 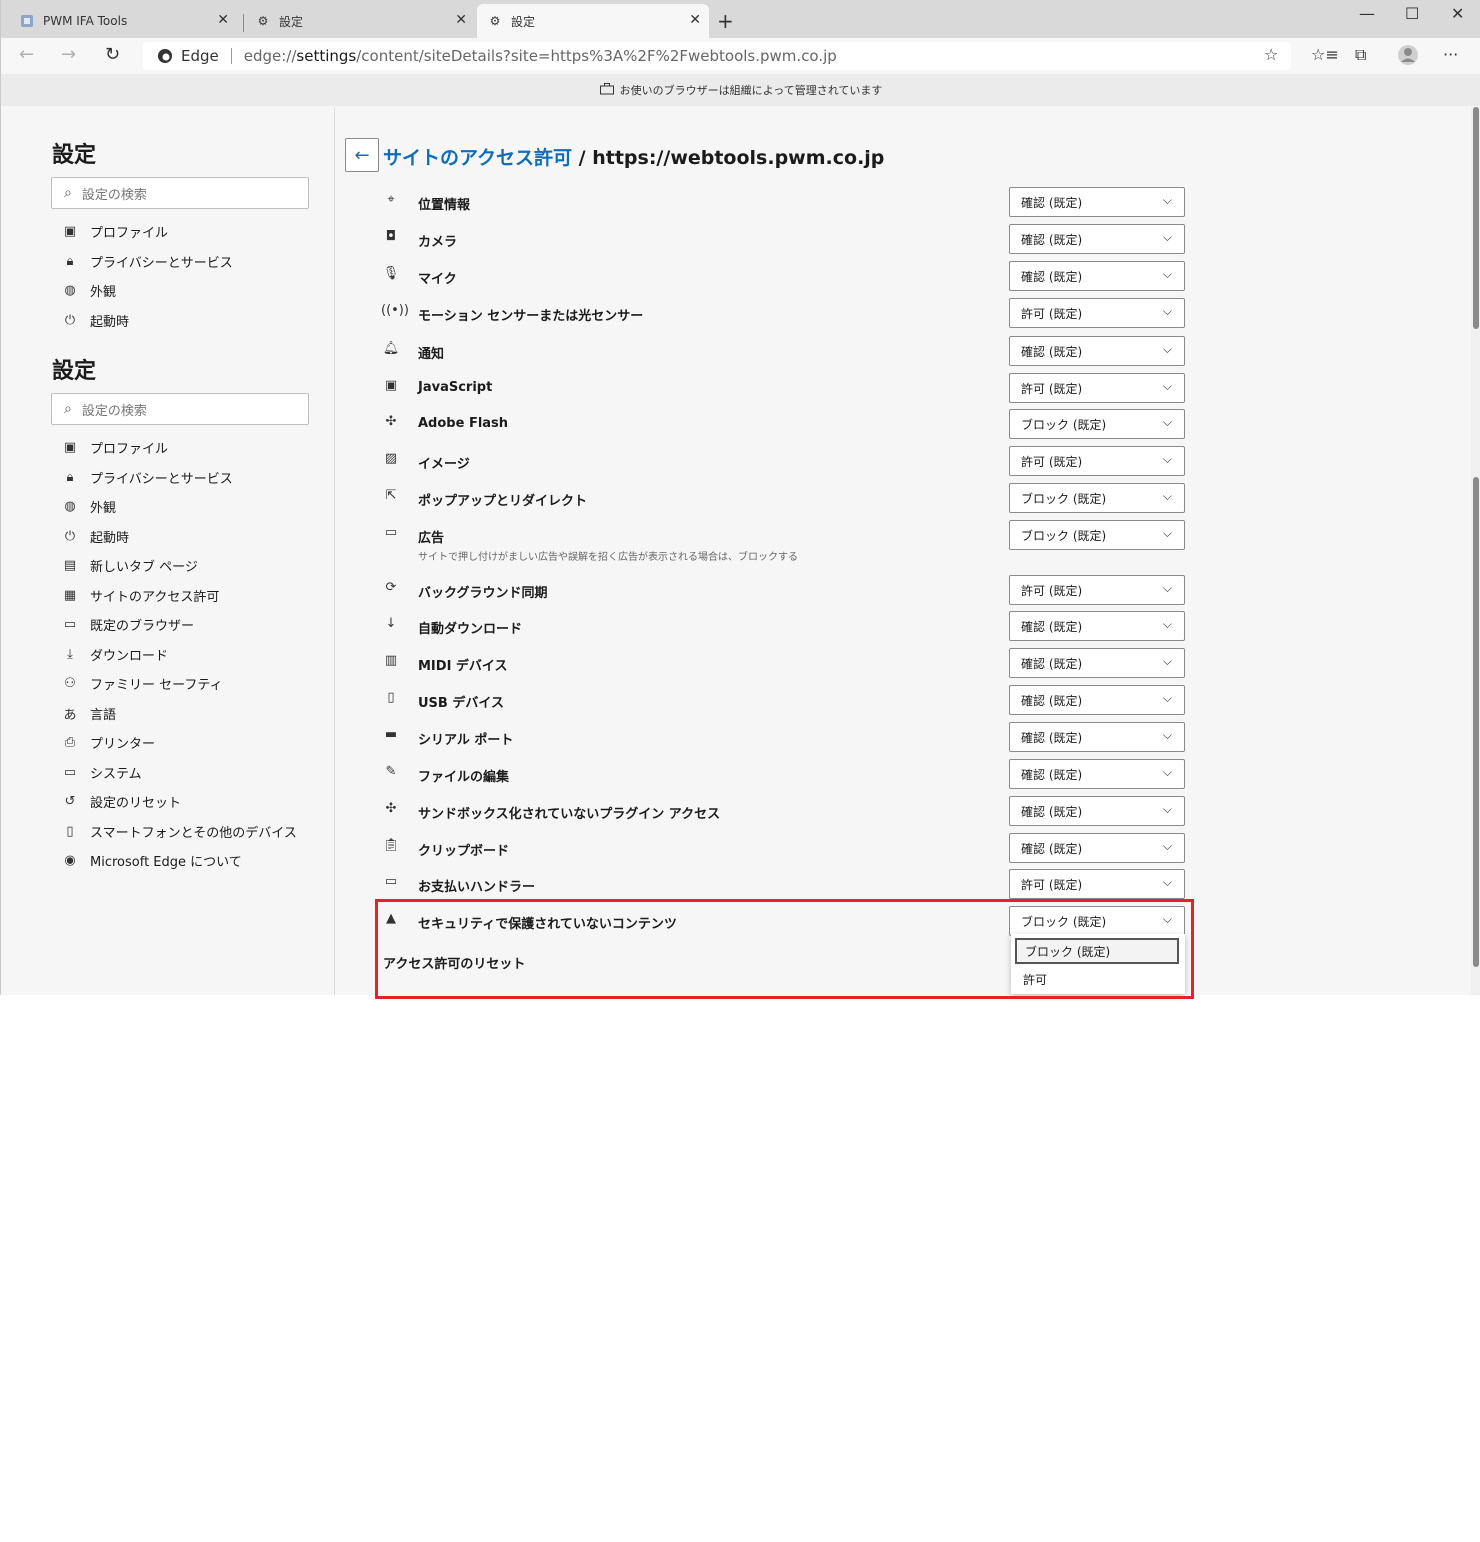 What do you see at coordinates (1408, 57) in the screenshot?
I see `avatar` at bounding box center [1408, 57].